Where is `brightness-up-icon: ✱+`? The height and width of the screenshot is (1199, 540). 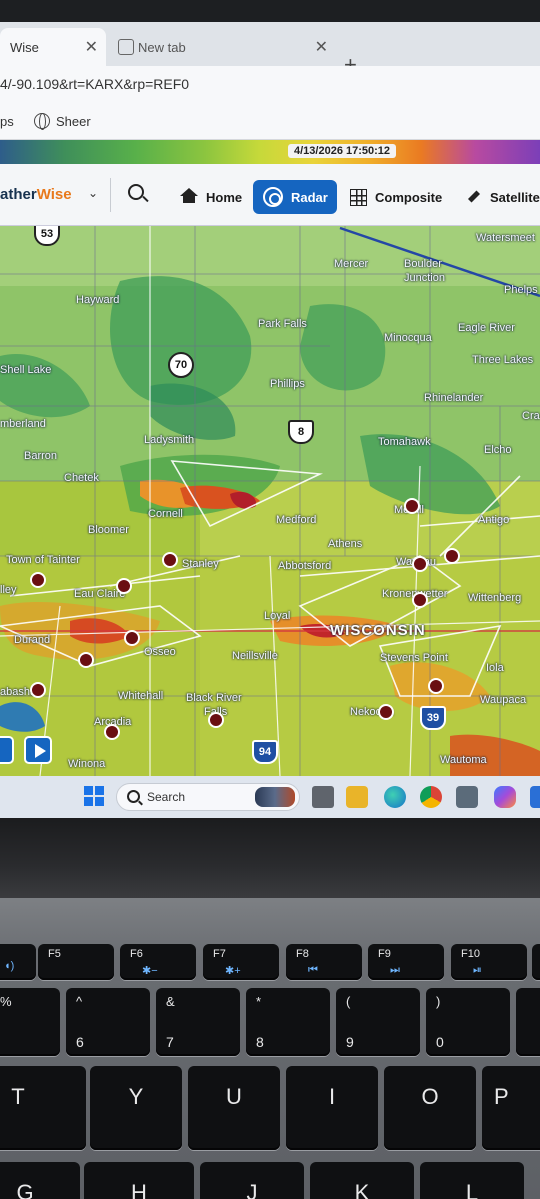
brightness-up-icon: ✱+ is located at coordinates (233, 971).